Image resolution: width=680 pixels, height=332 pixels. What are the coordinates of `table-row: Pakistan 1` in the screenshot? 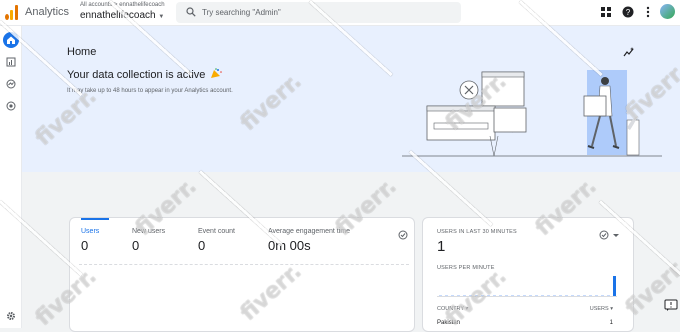 It's located at (531, 323).